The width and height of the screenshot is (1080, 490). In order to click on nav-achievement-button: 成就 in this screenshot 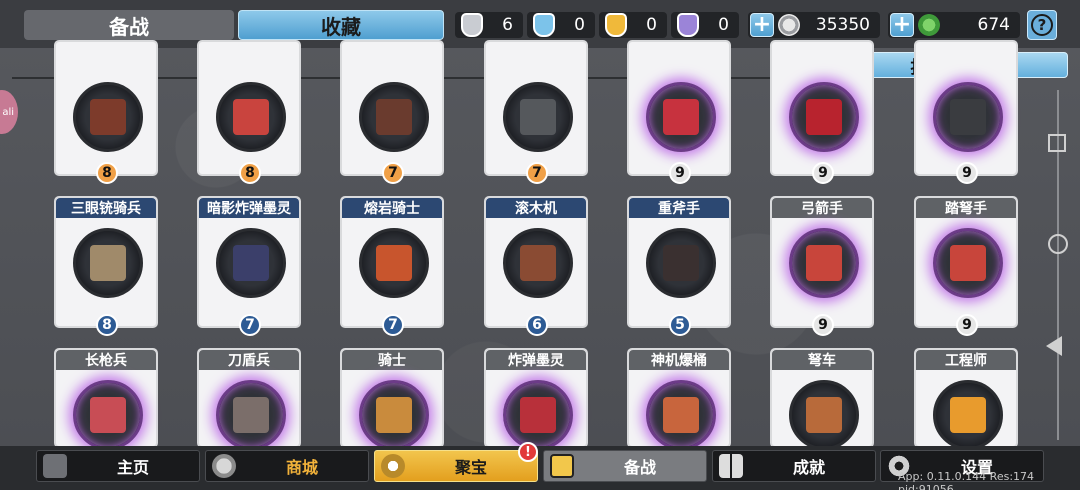, I will do `click(794, 466)`.